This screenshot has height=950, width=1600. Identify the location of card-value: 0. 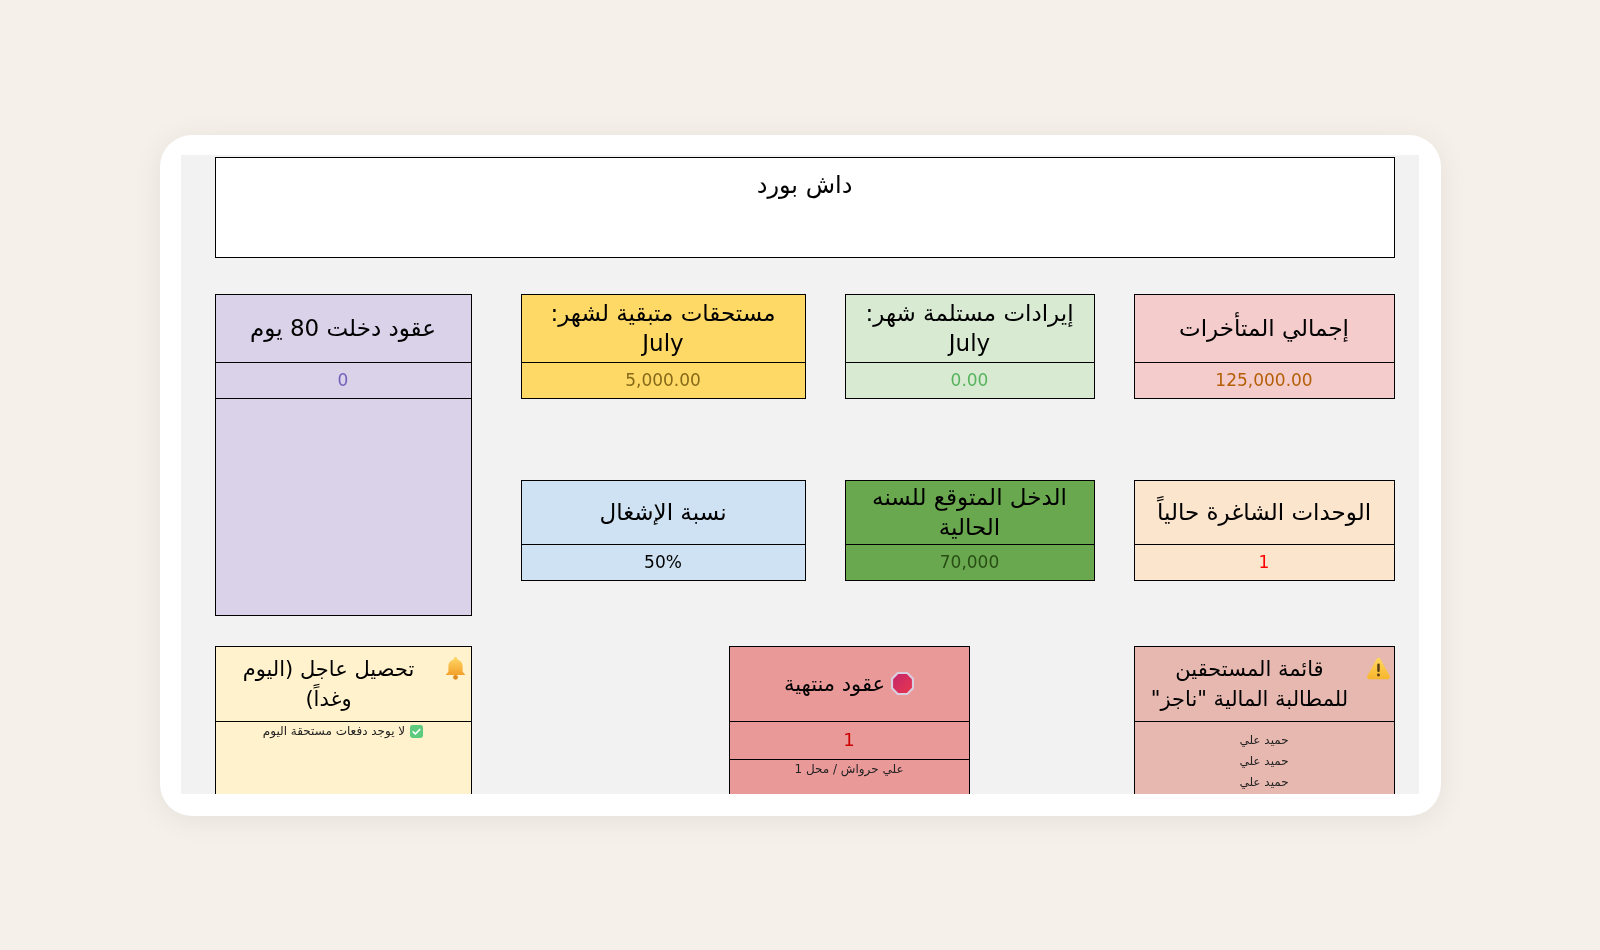
(343, 380).